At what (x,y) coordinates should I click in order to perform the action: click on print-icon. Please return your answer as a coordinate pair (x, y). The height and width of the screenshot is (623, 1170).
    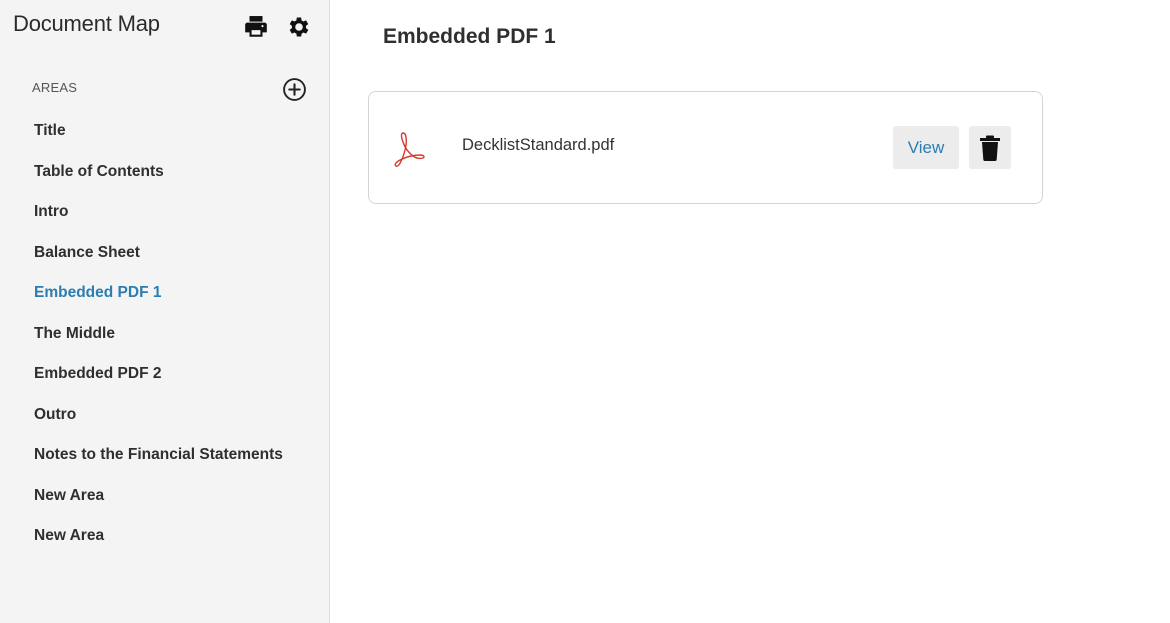
    Looking at the image, I should click on (256, 27).